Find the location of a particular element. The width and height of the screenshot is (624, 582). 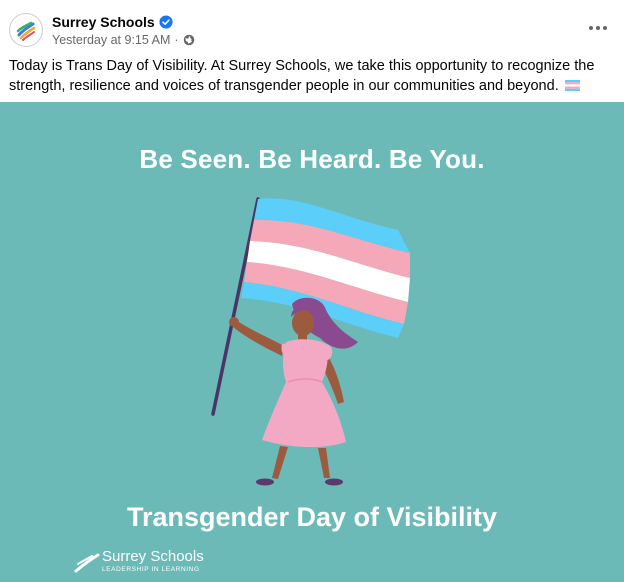

surrey-schools-logo-icon is located at coordinates (26, 31).